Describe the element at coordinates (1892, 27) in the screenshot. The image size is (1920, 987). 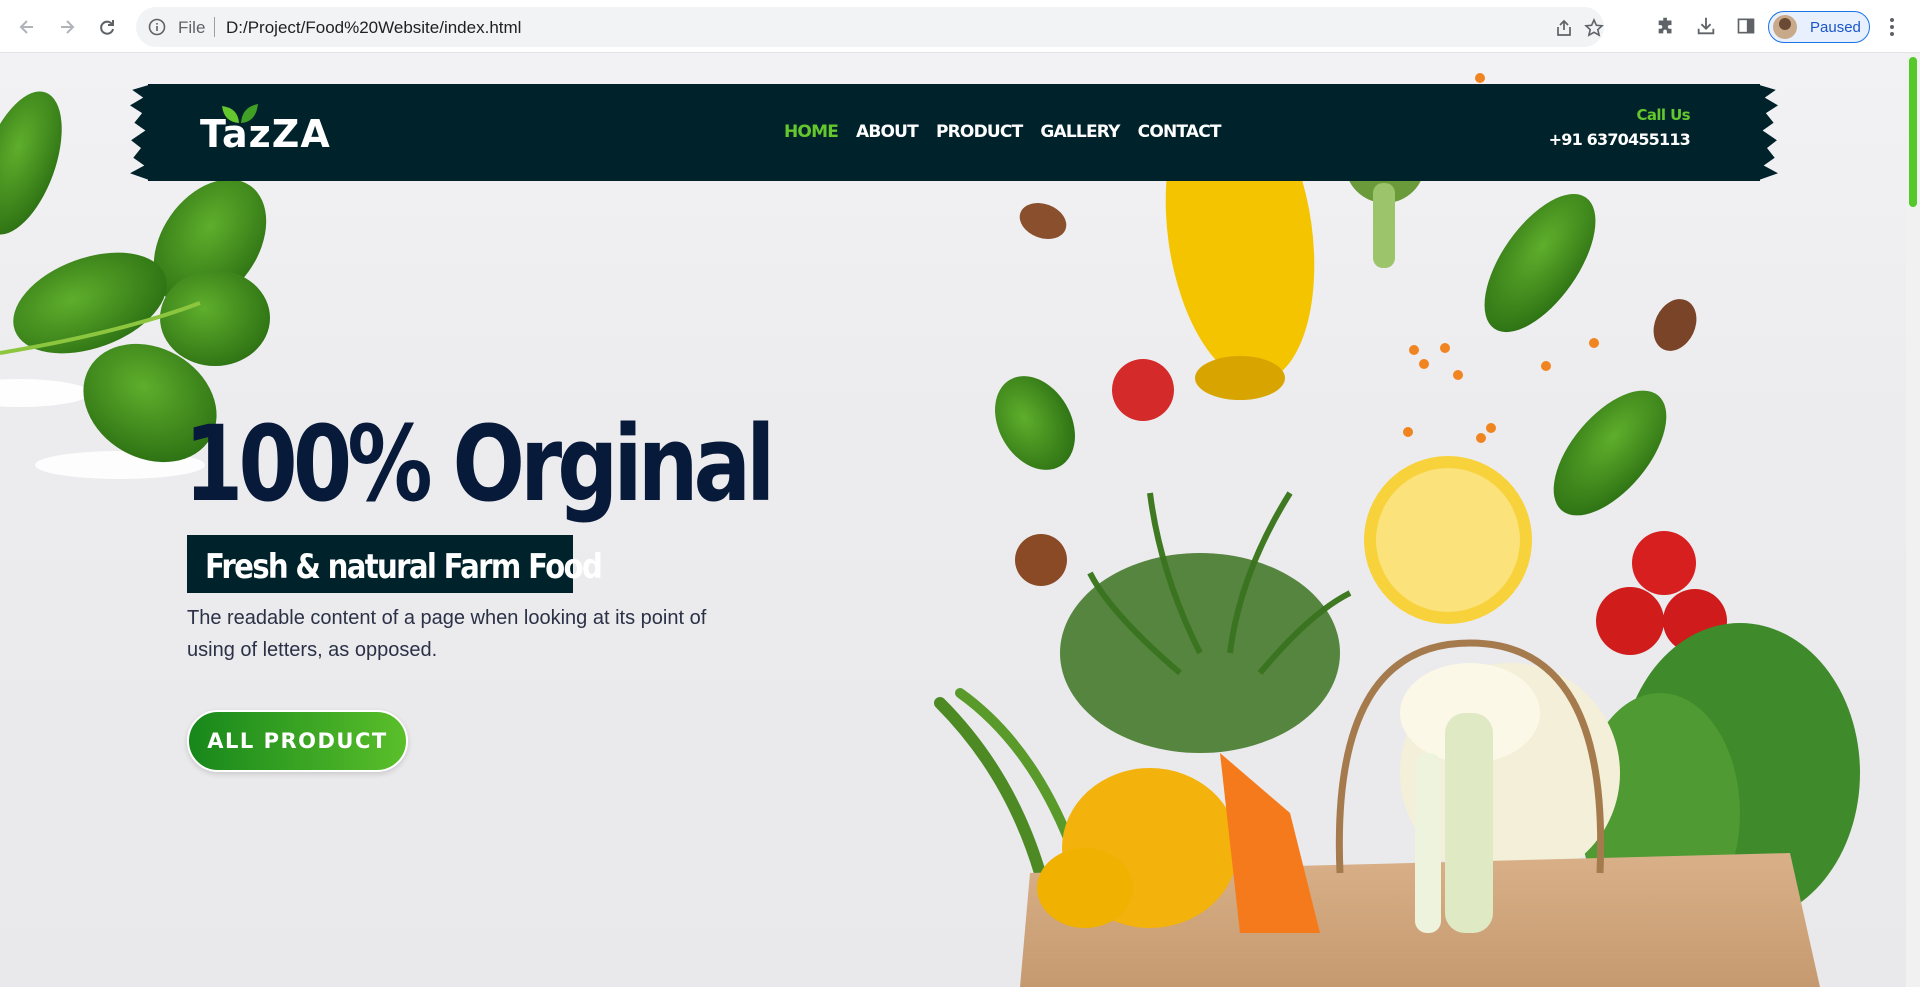
I see `more-menu-icon` at that location.